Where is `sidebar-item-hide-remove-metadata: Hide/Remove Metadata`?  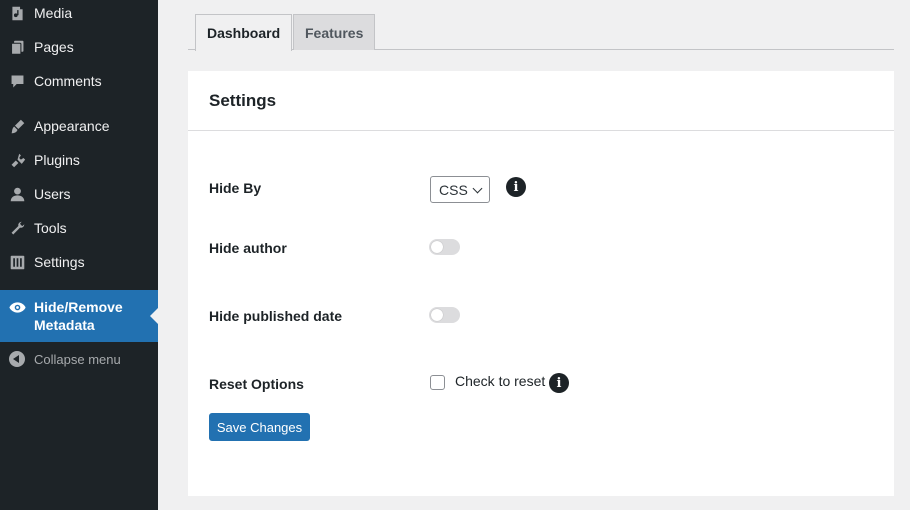 sidebar-item-hide-remove-metadata: Hide/Remove Metadata is located at coordinates (79, 316).